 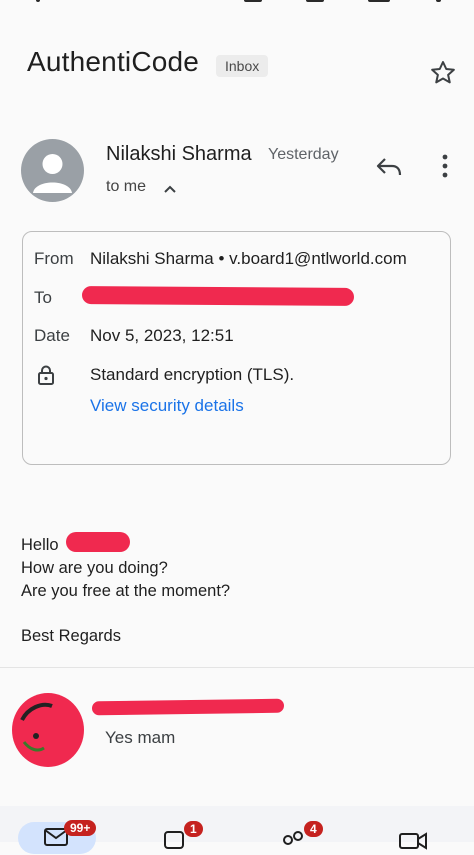 What do you see at coordinates (71, 636) in the screenshot?
I see `body-signoff: Best Regards` at bounding box center [71, 636].